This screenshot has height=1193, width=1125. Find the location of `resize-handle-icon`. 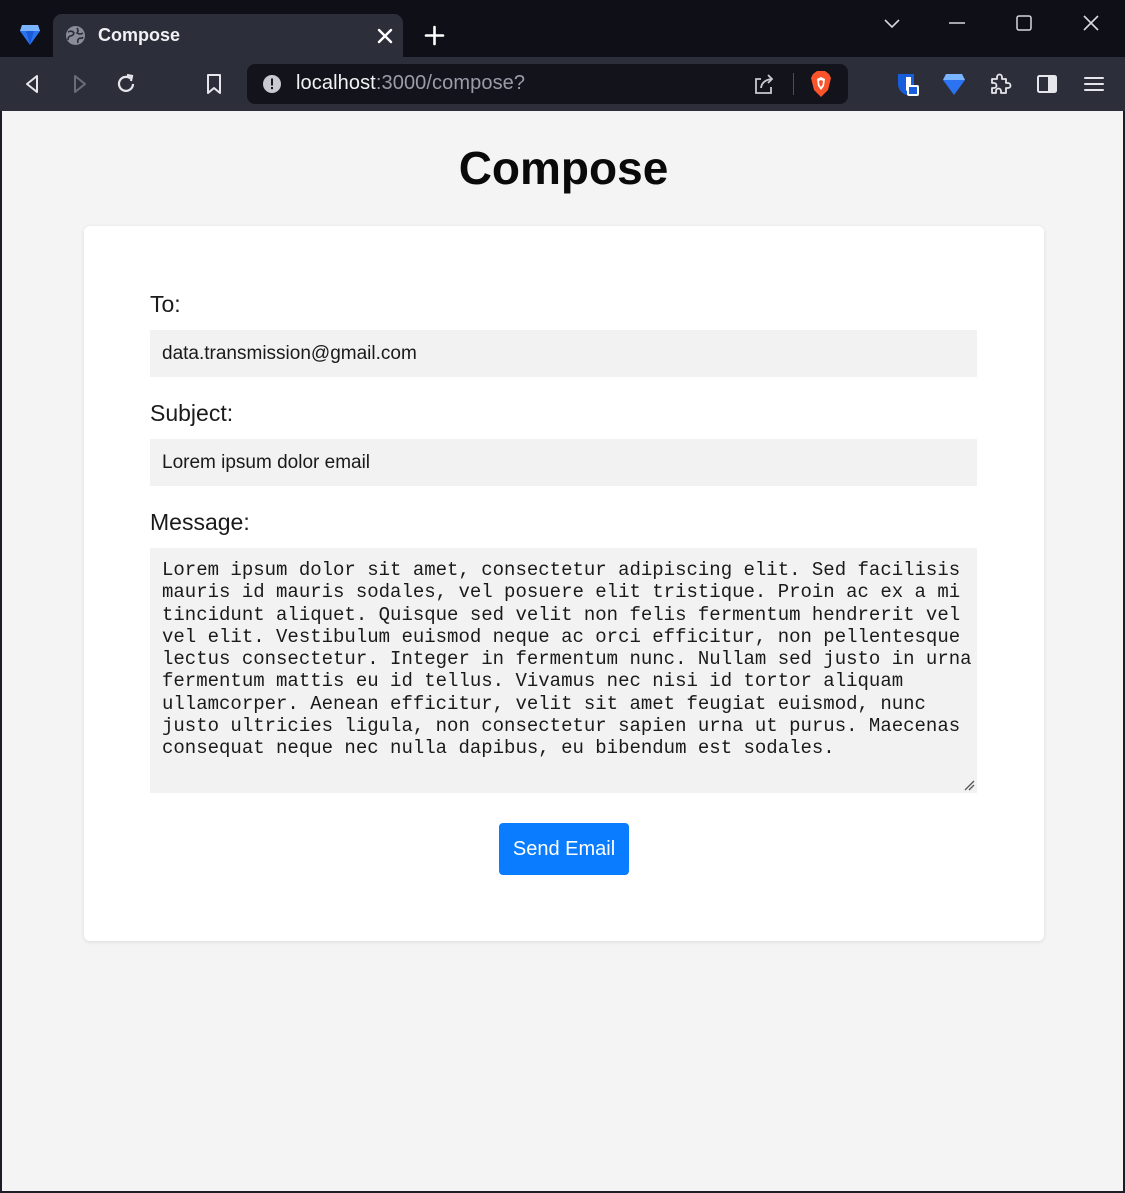

resize-handle-icon is located at coordinates (969, 785).